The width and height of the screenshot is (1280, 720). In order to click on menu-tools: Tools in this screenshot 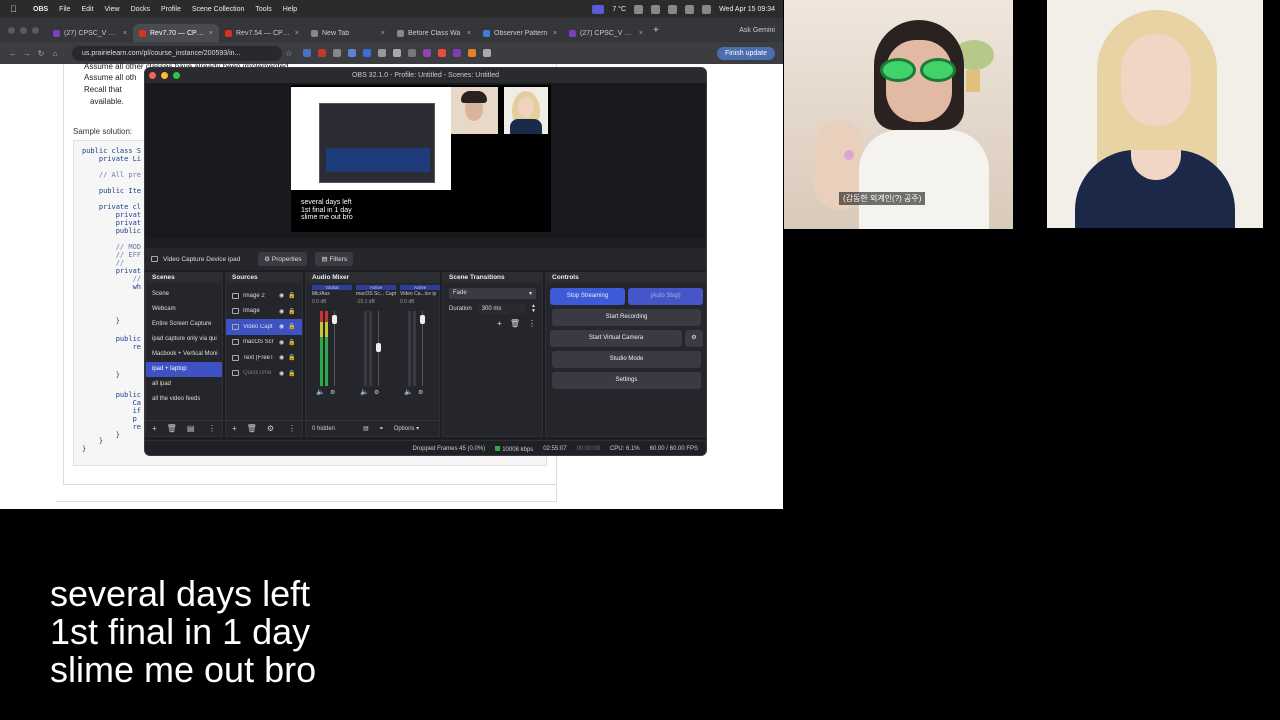, I will do `click(263, 9)`.